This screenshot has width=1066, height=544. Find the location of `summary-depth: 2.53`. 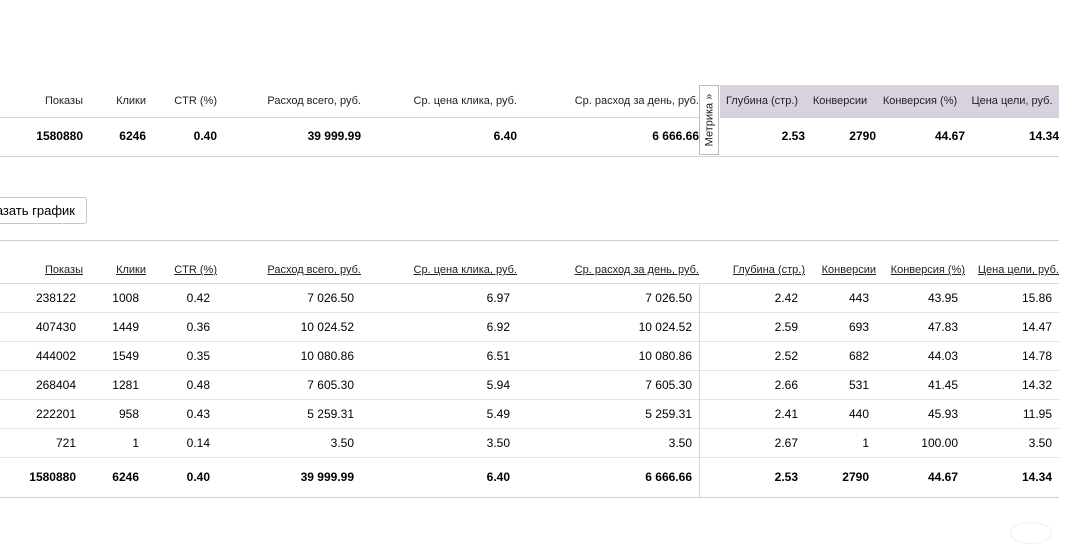

summary-depth: 2.53 is located at coordinates (793, 136).